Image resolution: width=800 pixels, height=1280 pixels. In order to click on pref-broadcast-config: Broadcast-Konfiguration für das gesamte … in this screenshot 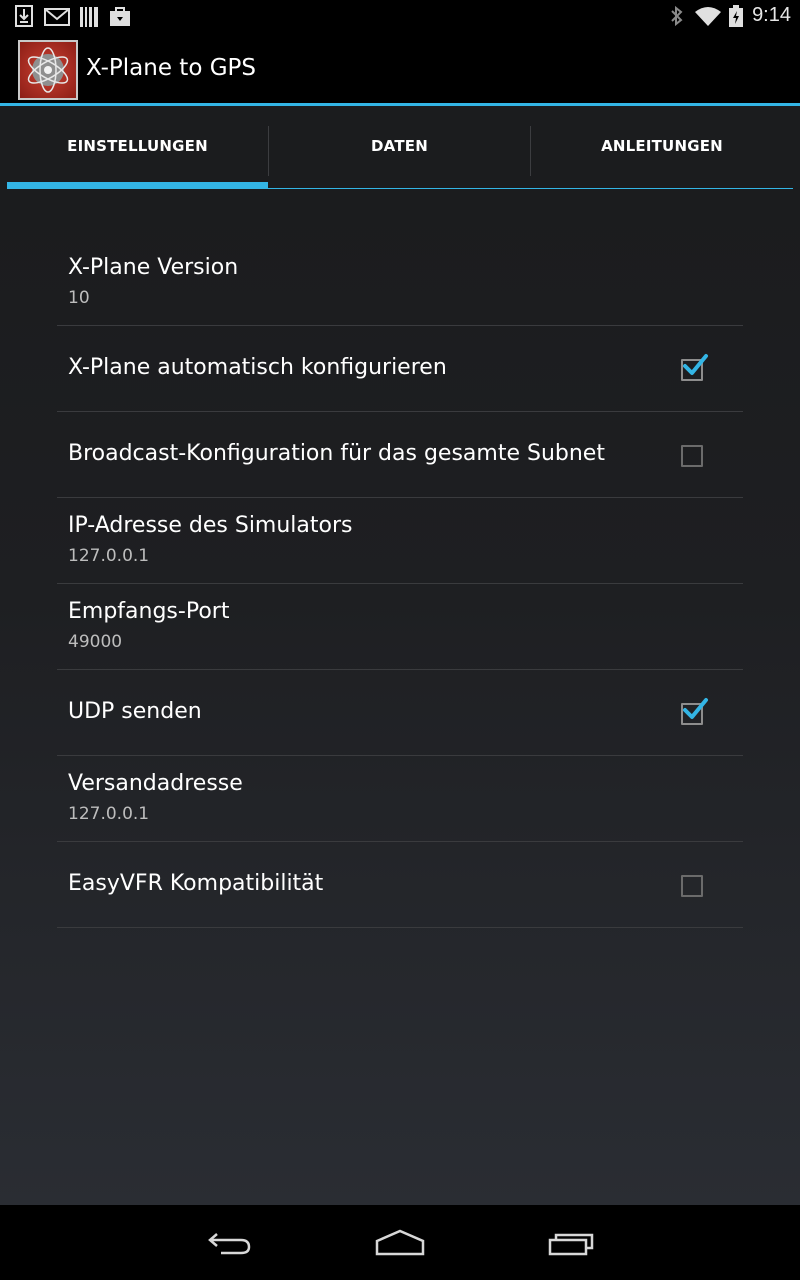, I will do `click(400, 455)`.